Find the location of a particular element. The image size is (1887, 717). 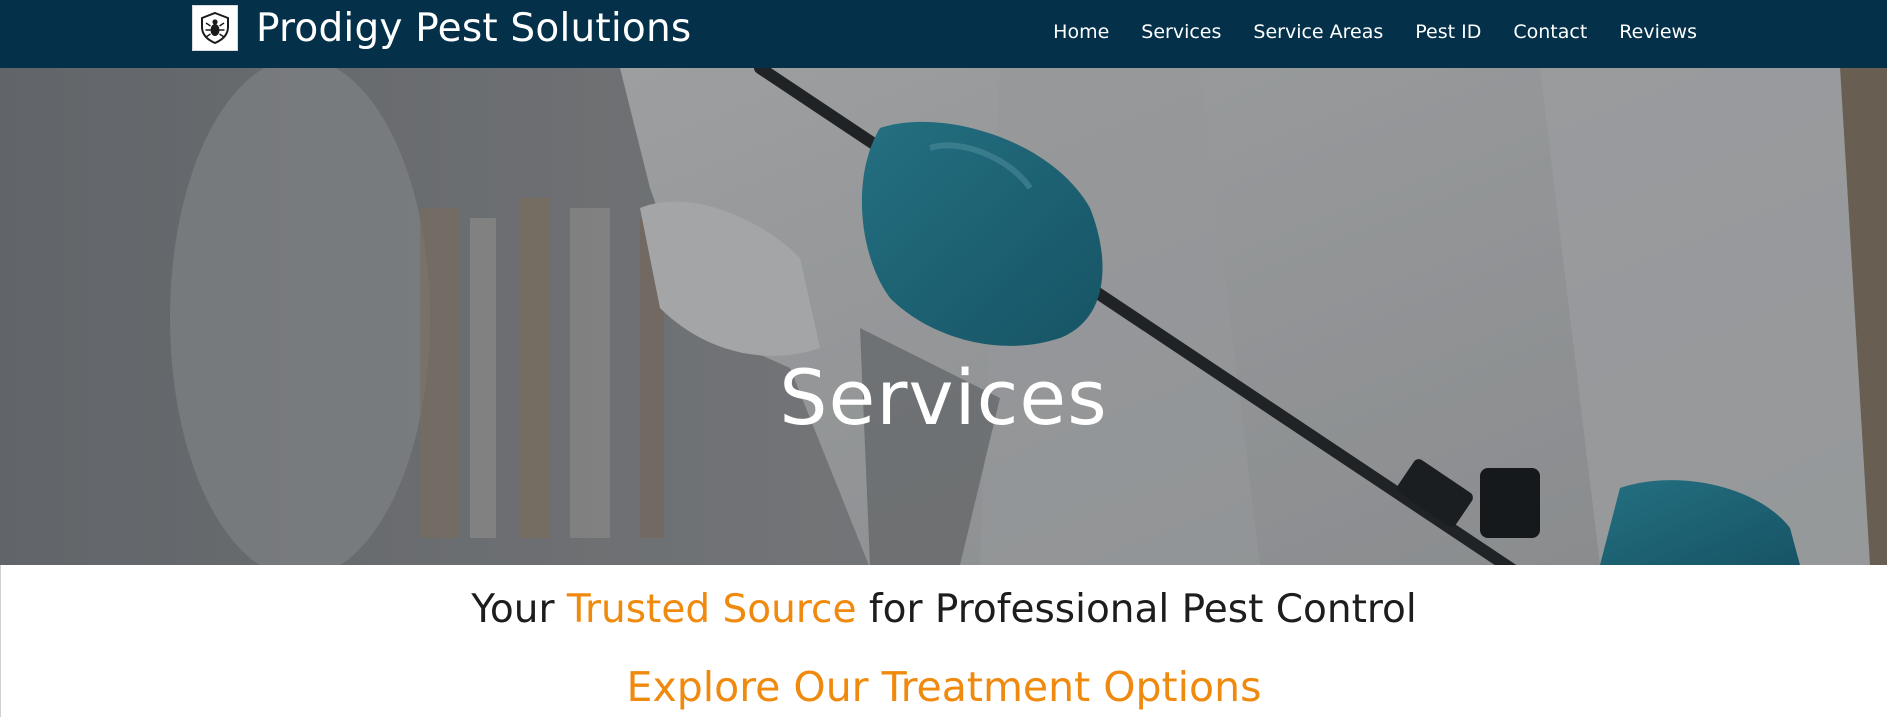

nav-link-reviews: Reviews is located at coordinates (1658, 32).